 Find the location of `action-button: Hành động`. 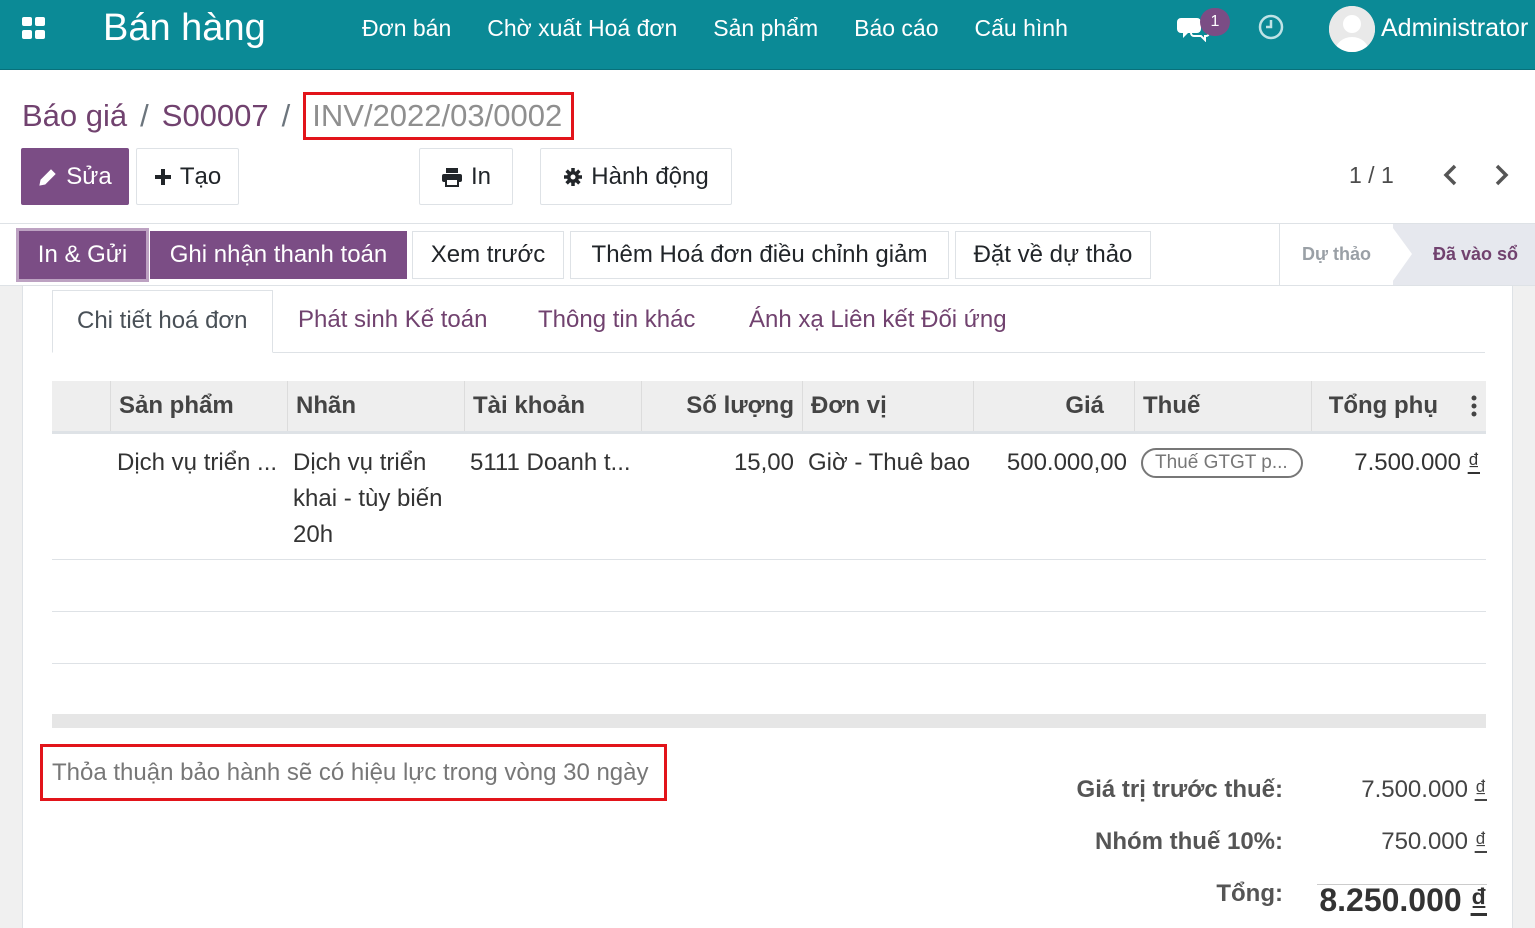

action-button: Hành động is located at coordinates (636, 176).